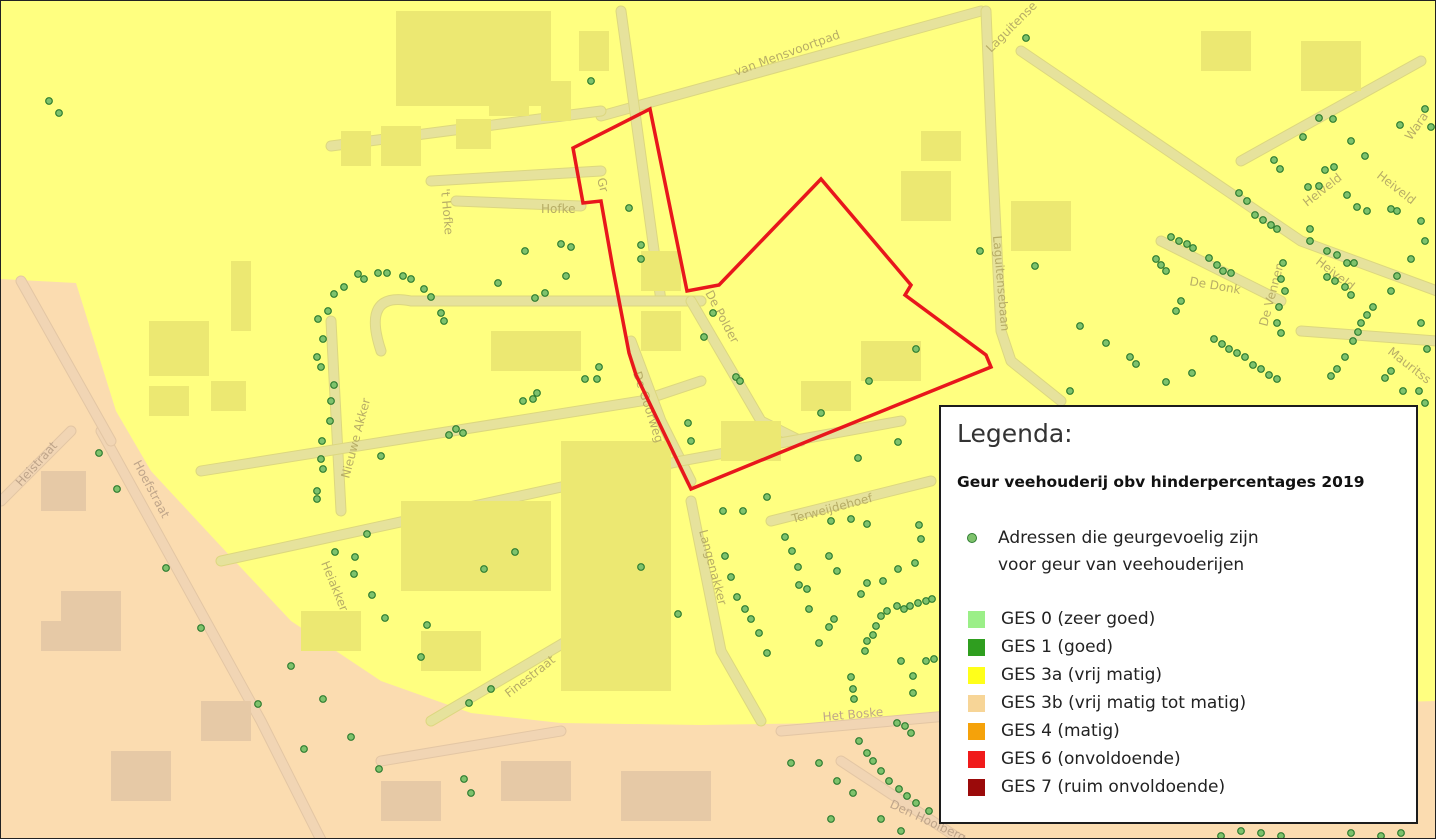 The height and width of the screenshot is (839, 1436). I want to click on legend-class-ges7: GES 7 (ruim onvoldoende), so click(1107, 787).